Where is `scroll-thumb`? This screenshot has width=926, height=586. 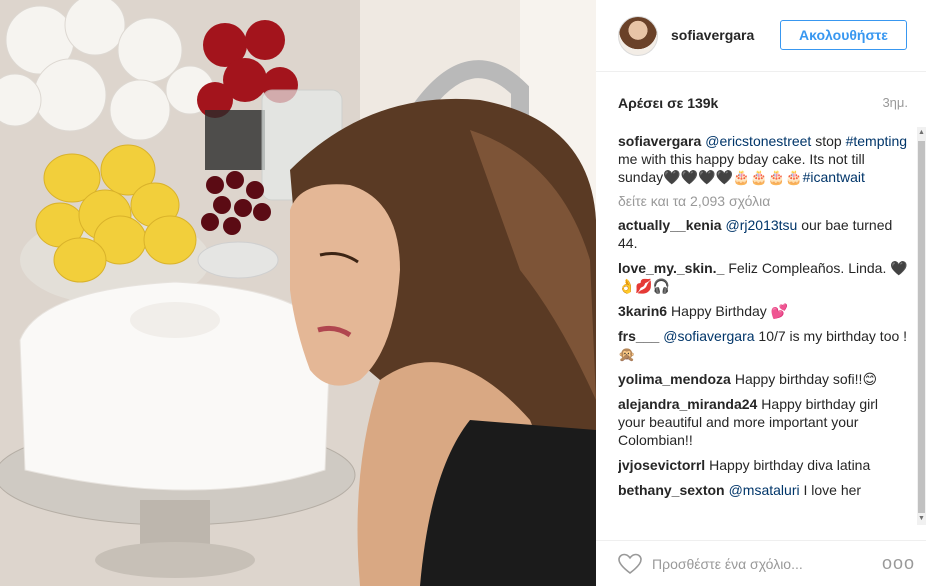
scroll-thumb is located at coordinates (921, 327).